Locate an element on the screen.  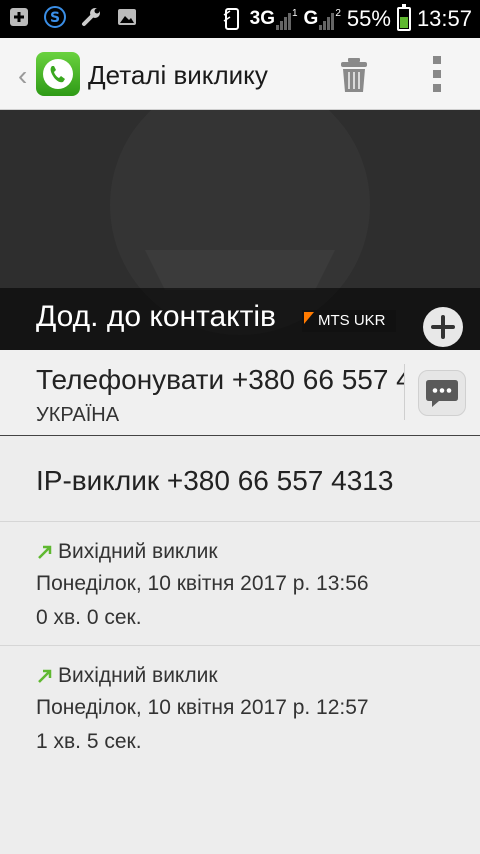
operator-badge: MTS UKR is located at coordinates (349, 321).